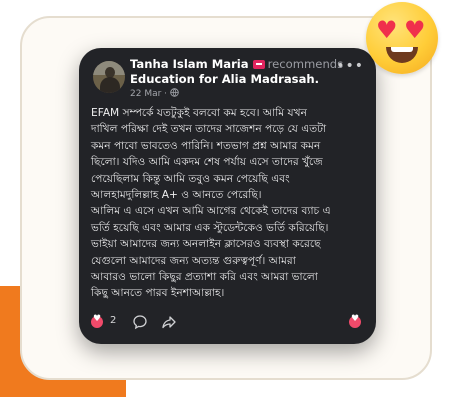 The height and width of the screenshot is (397, 450). I want to click on page-name: Education for Alia Madrasah., so click(224, 79).